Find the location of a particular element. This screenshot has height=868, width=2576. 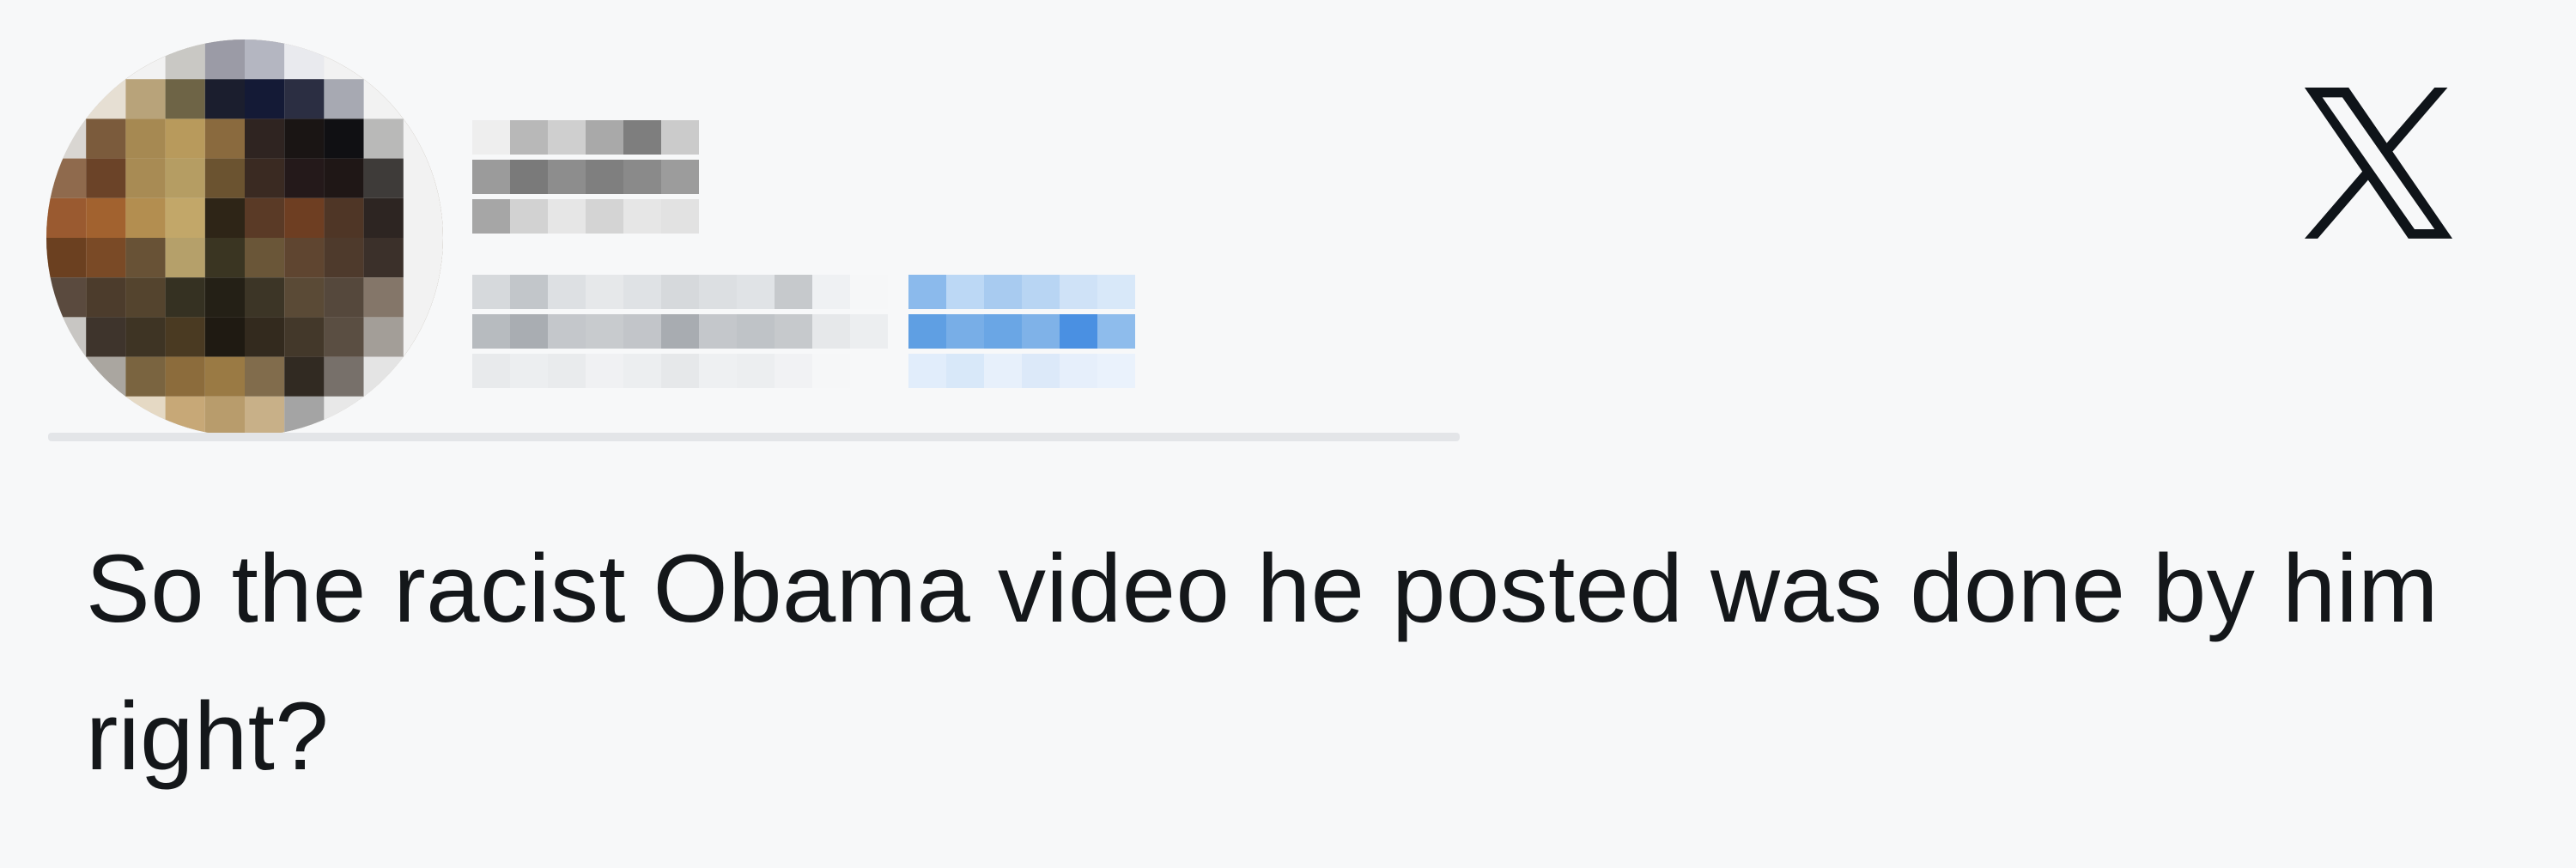

avatar-image is located at coordinates (244, 237).